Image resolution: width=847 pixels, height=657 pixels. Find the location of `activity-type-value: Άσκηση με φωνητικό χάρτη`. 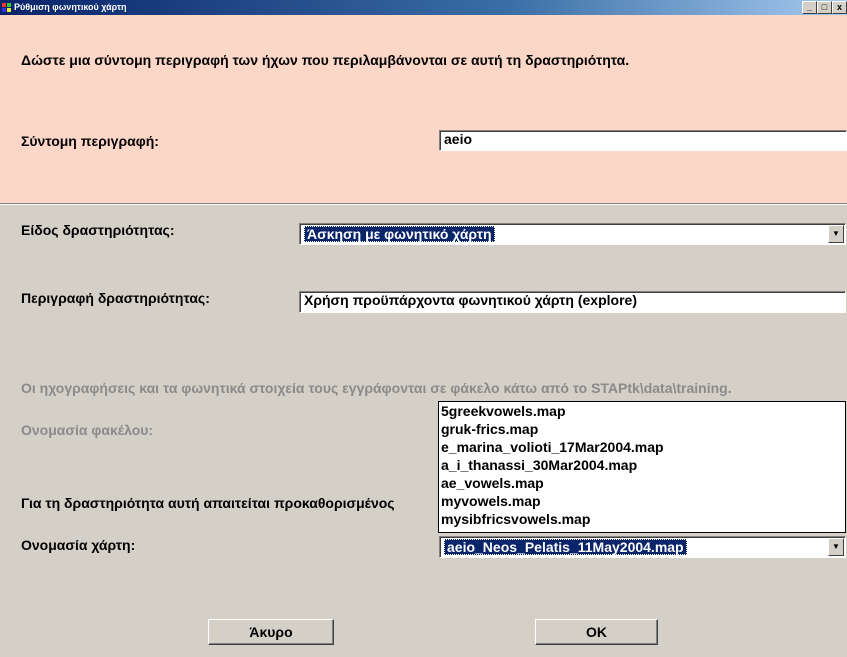

activity-type-value: Άσκηση με φωνητικό χάρτη is located at coordinates (399, 234).